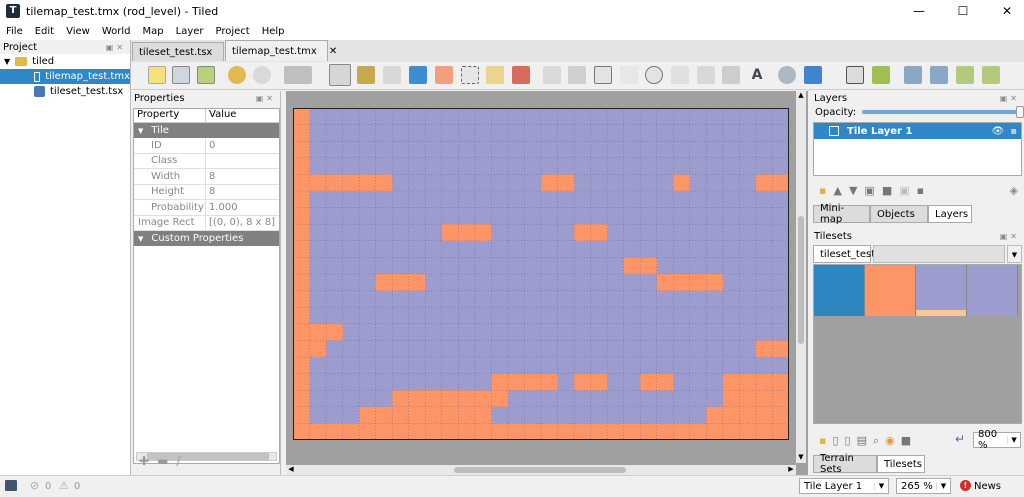 The height and width of the screenshot is (497, 1024). Describe the element at coordinates (987, 486) in the screenshot. I see `news-label: News` at that location.